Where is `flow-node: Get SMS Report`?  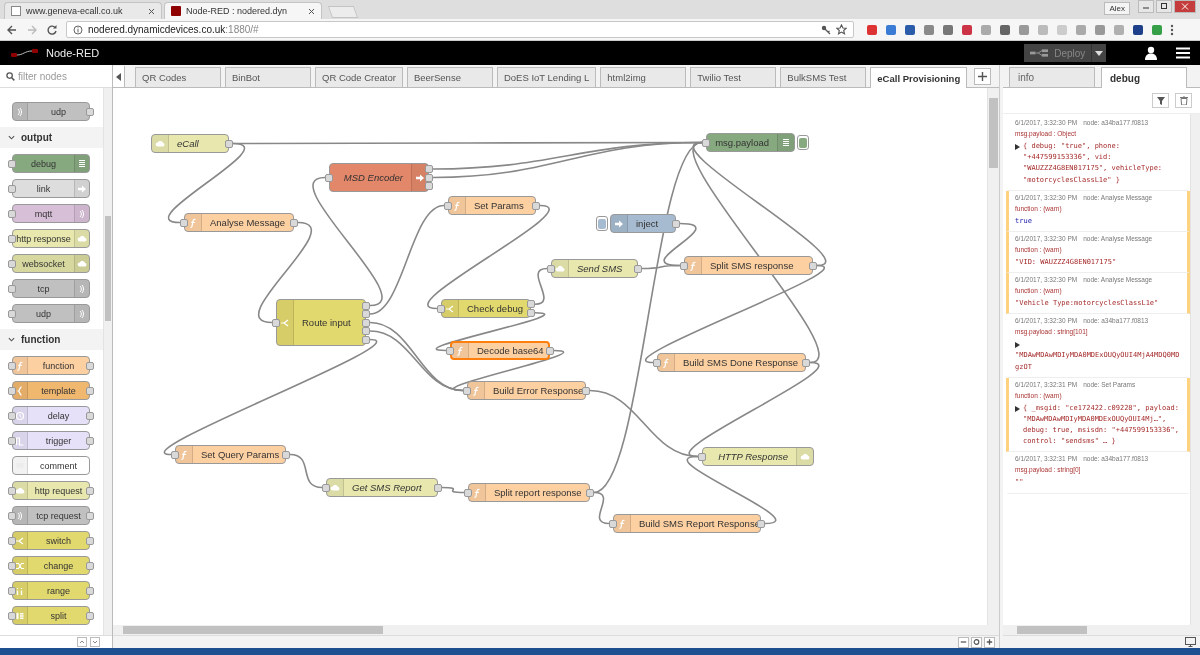
flow-node: Get SMS Report is located at coordinates (382, 487).